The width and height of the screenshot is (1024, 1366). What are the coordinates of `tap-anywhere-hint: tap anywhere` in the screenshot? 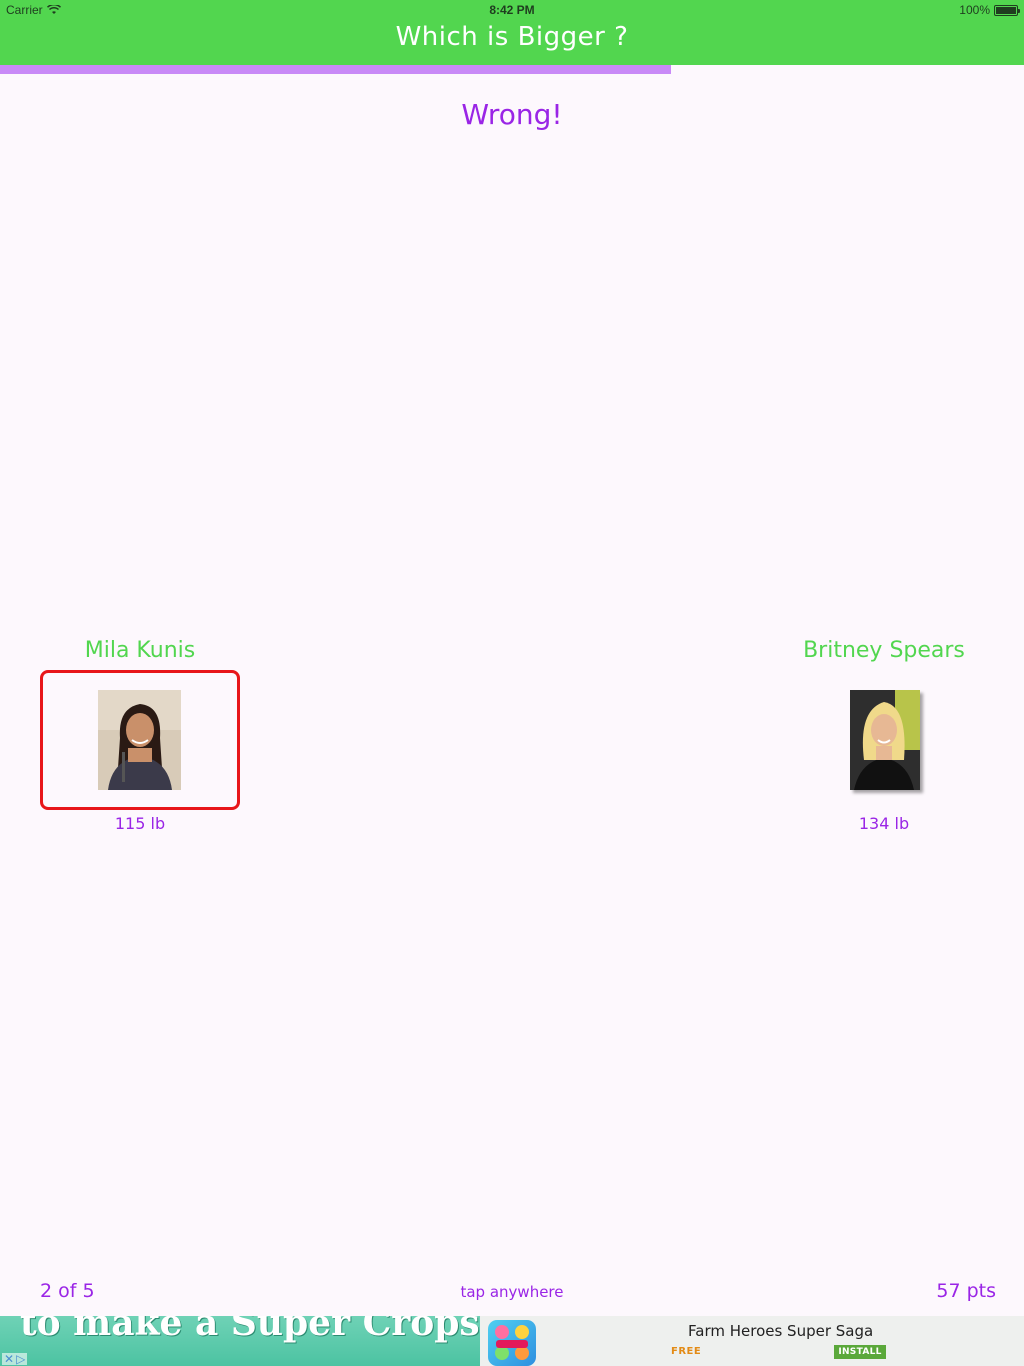 It's located at (512, 1292).